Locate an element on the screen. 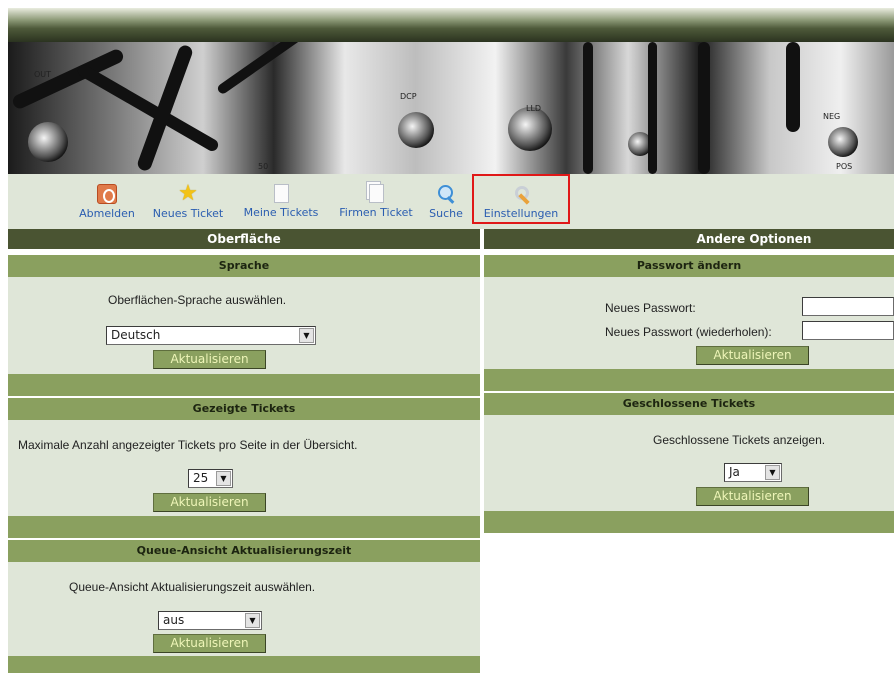 The width and height of the screenshot is (894, 673). nav-preferences: Einstellungen is located at coordinates (521, 199).